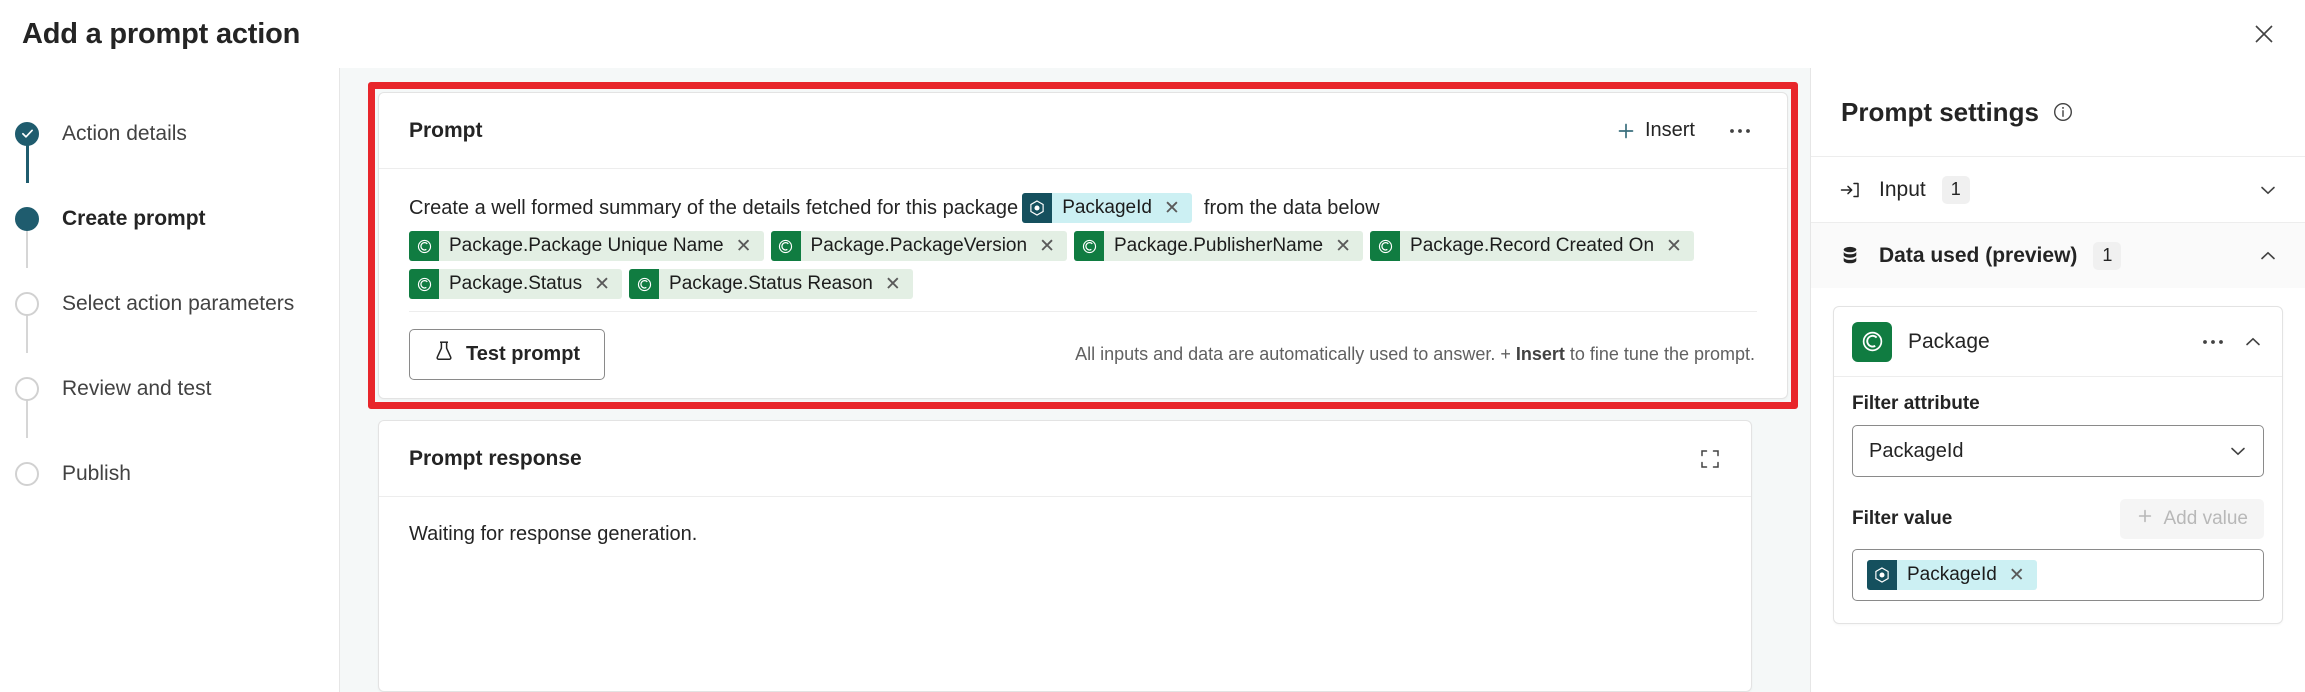 Image resolution: width=2305 pixels, height=692 pixels. I want to click on plus-icon, so click(2145, 519).